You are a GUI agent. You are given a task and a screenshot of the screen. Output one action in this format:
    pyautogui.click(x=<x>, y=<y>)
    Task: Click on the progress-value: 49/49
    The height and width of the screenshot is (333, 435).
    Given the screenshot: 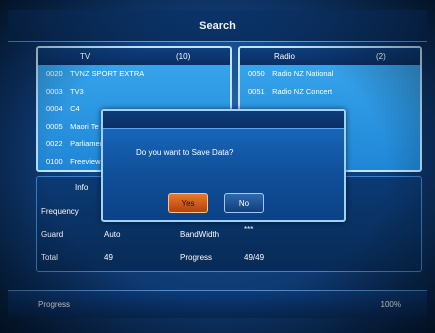 What is the action you would take?
    pyautogui.click(x=254, y=257)
    